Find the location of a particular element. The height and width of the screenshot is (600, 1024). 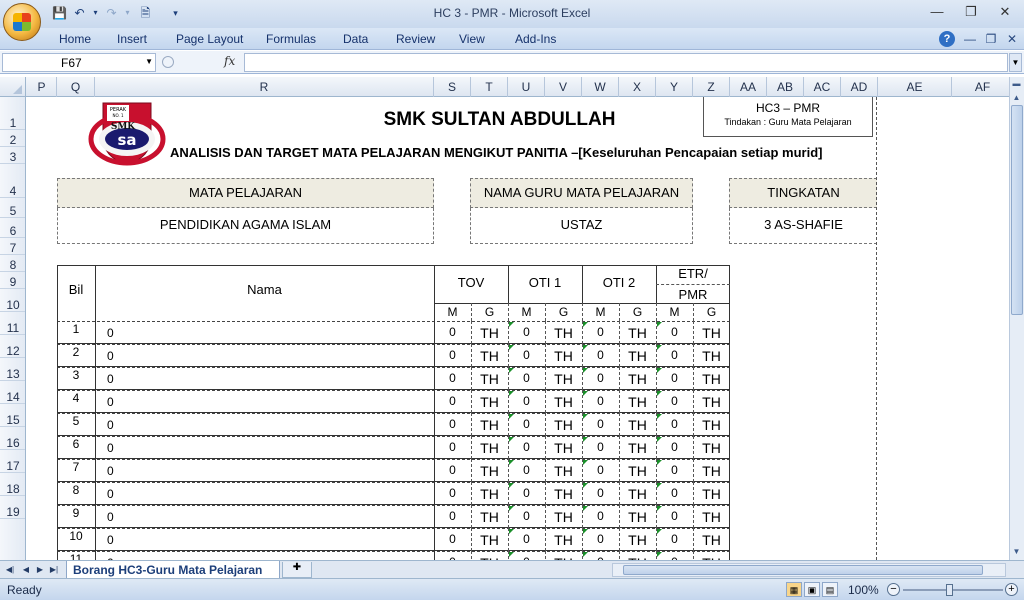

column-header-y: Y is located at coordinates (674, 87).